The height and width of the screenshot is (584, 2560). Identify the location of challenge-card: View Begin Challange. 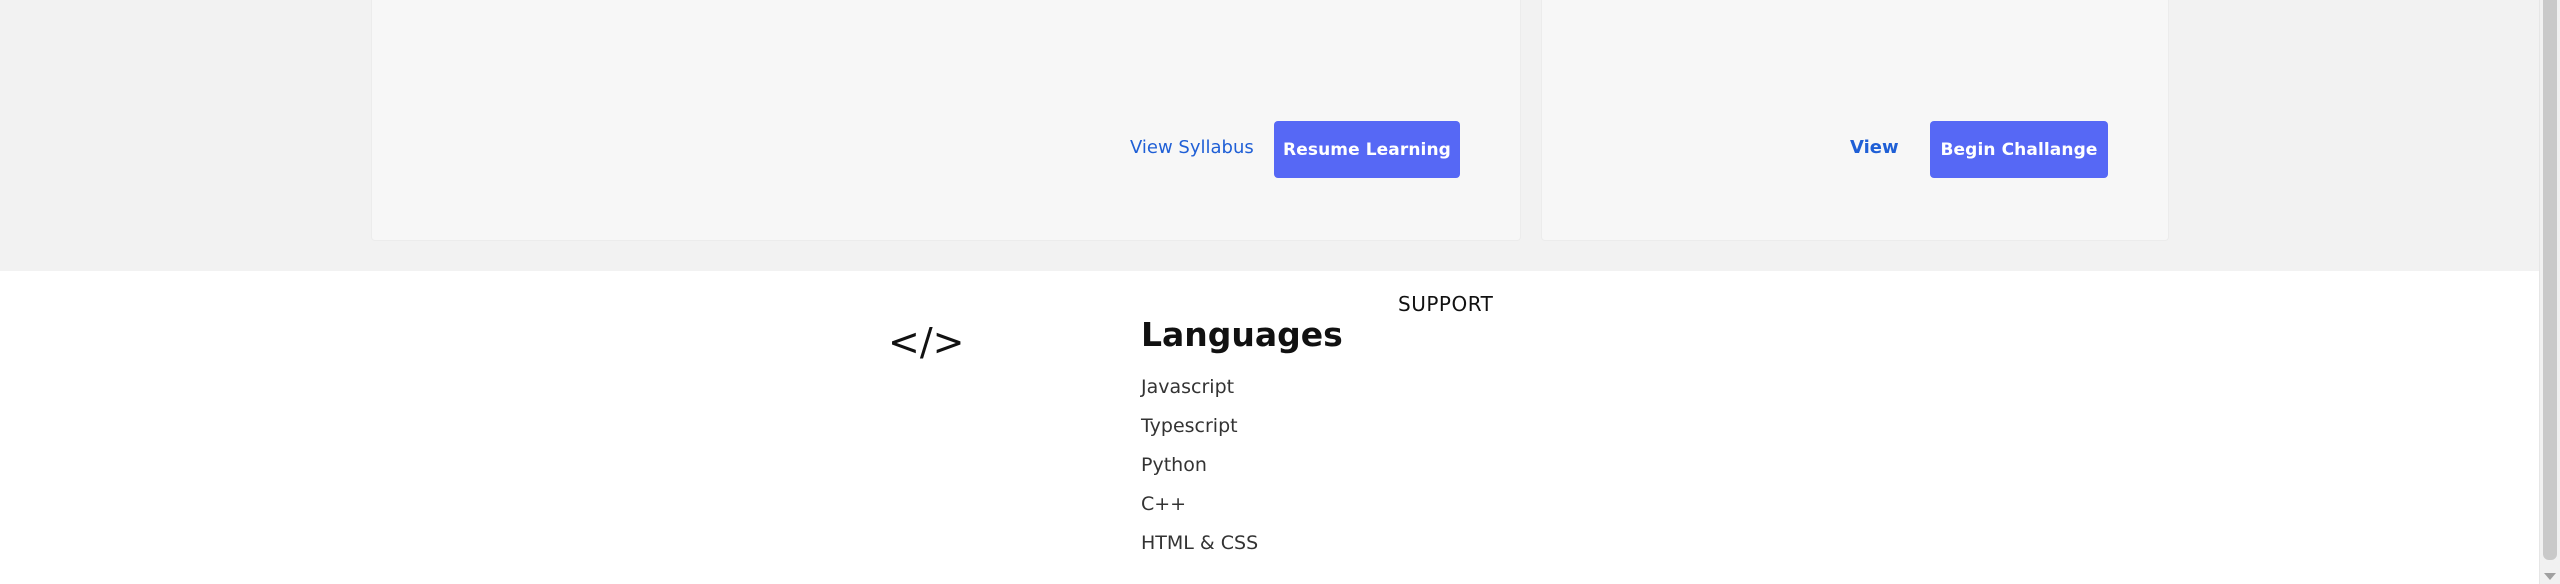
(1855, 120).